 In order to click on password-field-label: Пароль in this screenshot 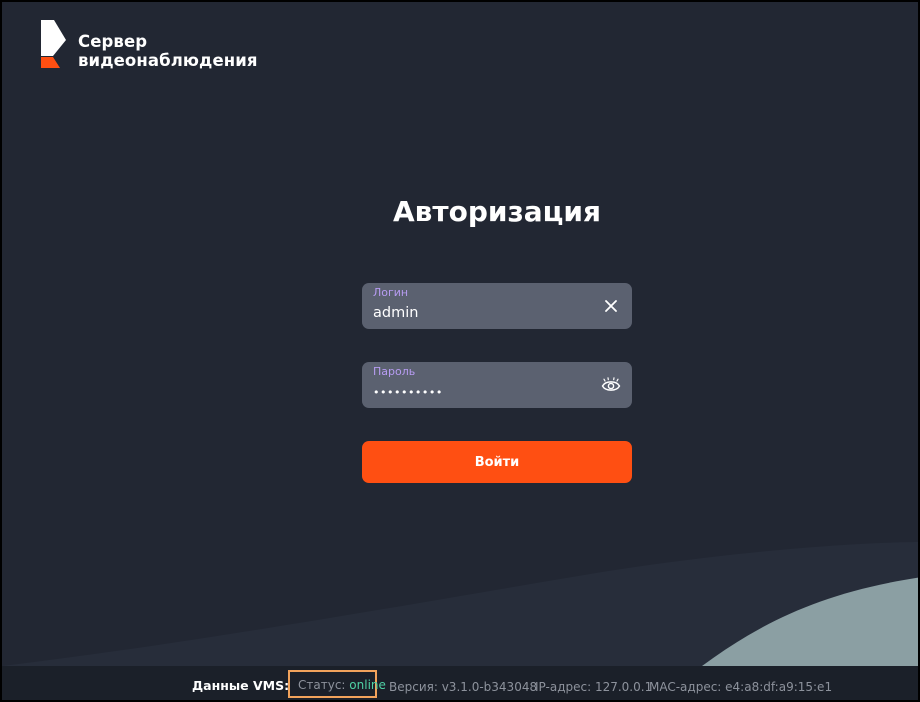, I will do `click(394, 371)`.